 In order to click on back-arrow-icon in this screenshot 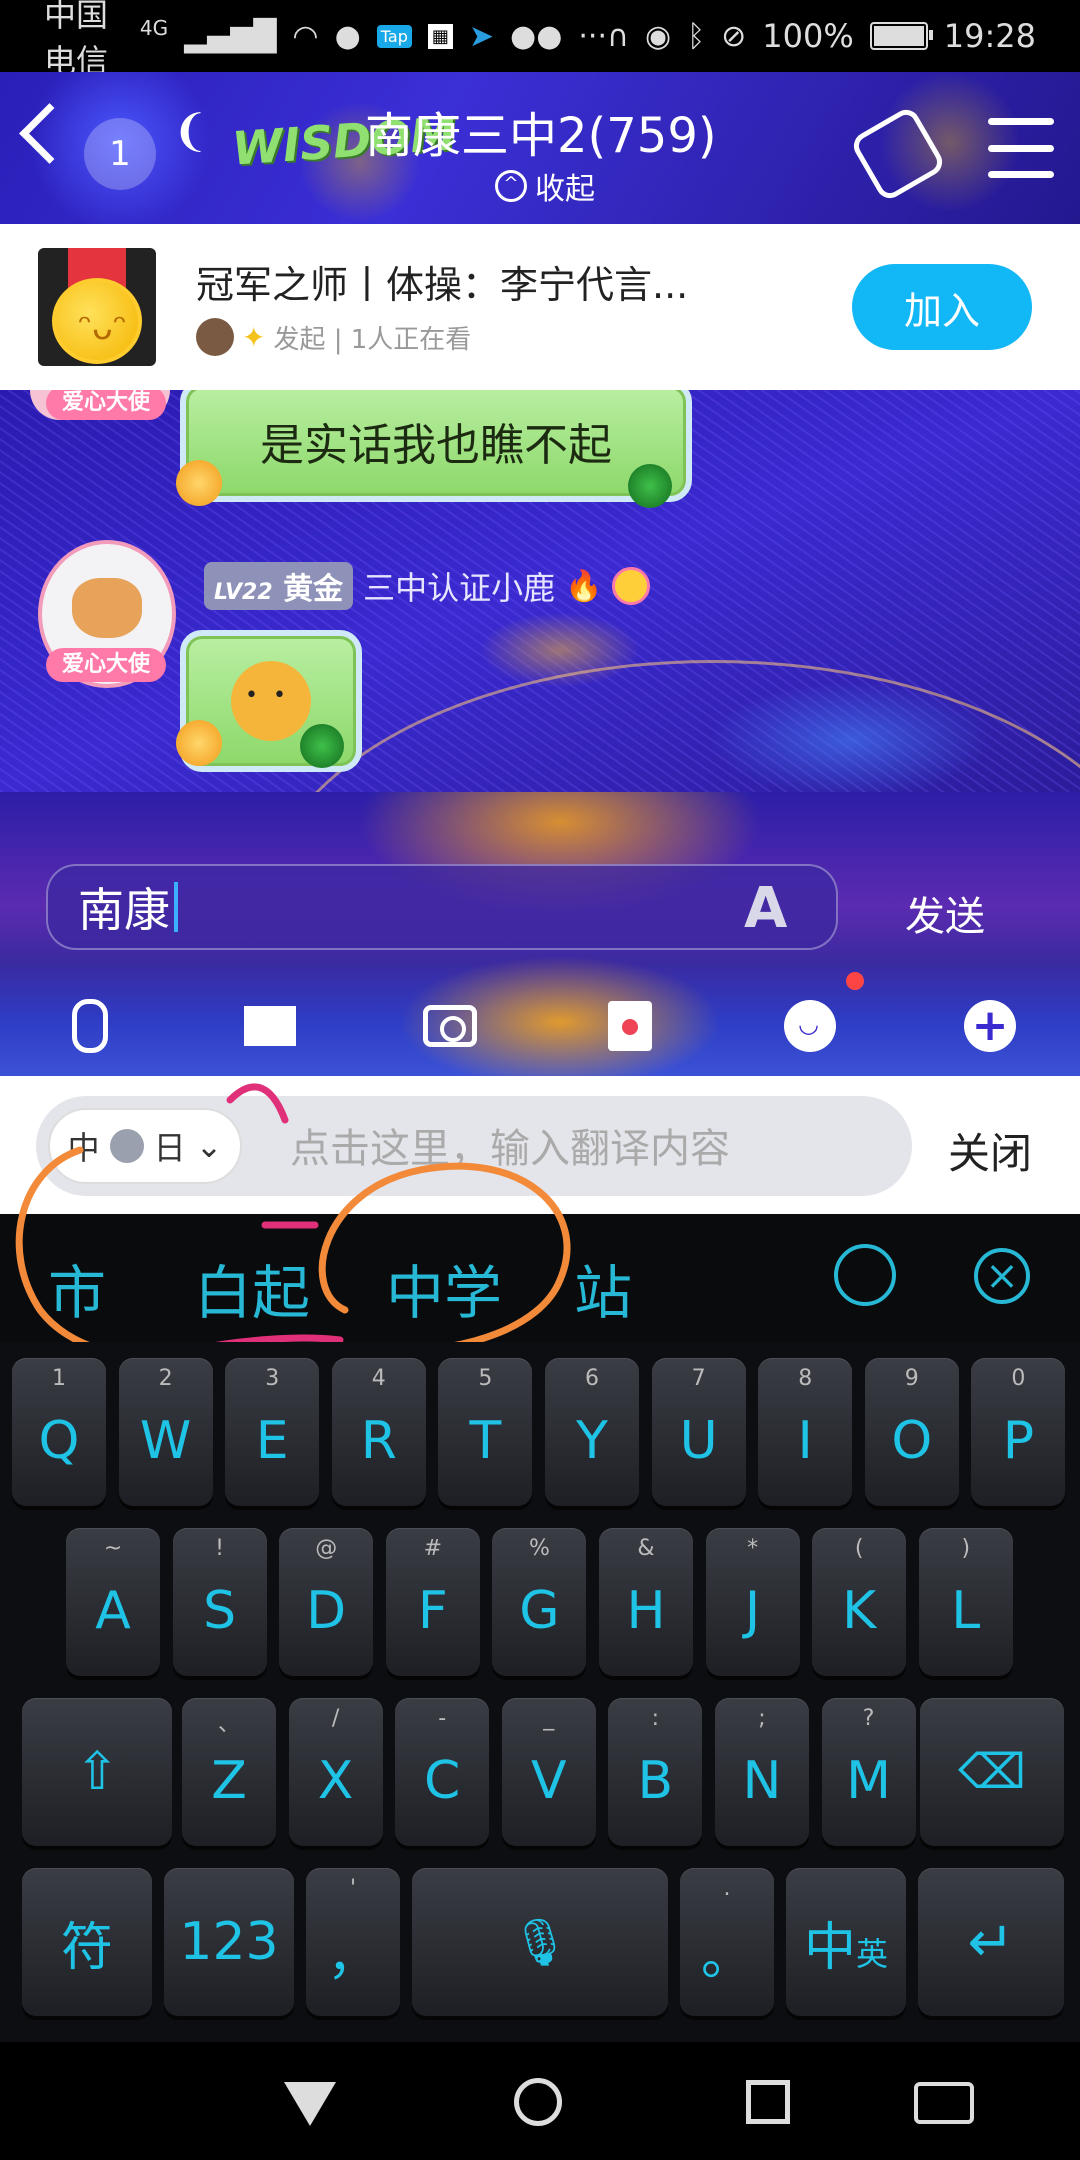, I will do `click(49, 133)`.